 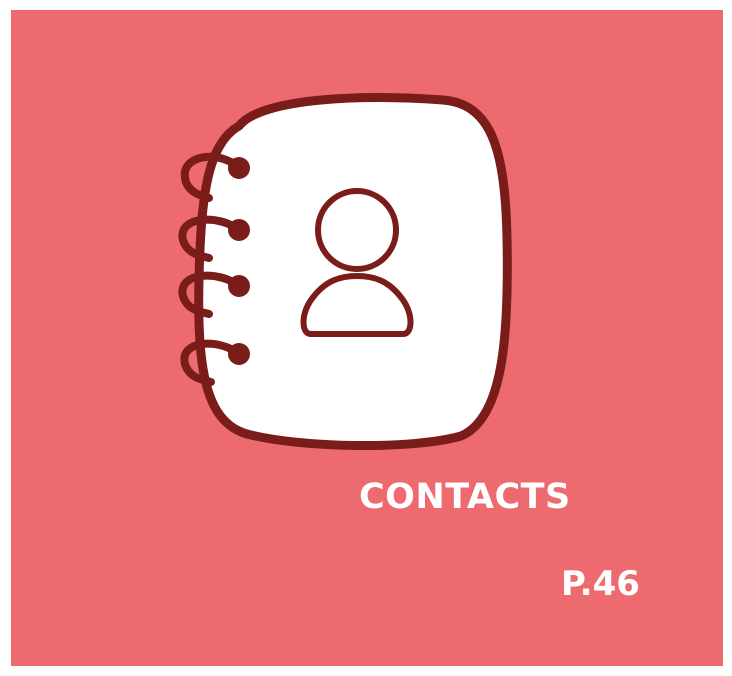 What do you see at coordinates (465, 497) in the screenshot?
I see `section-title: CONTACTS` at bounding box center [465, 497].